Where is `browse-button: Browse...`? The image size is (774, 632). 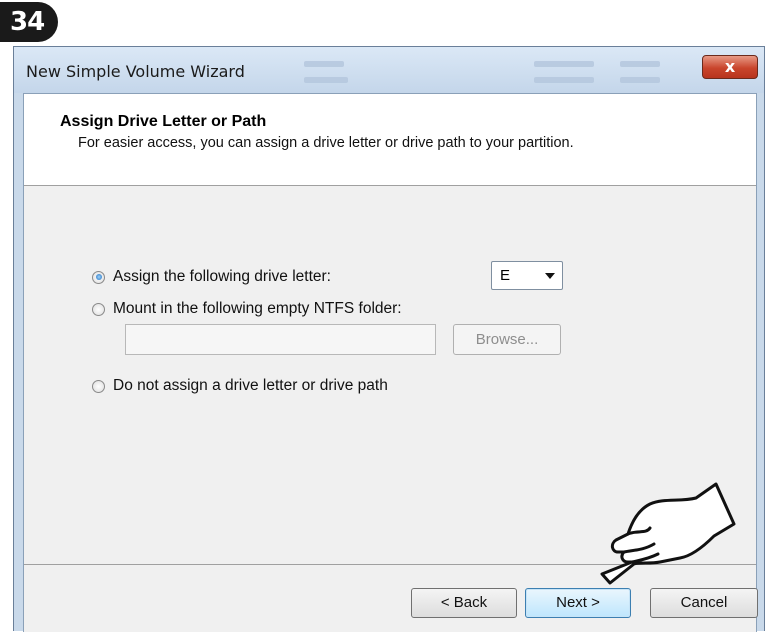 browse-button: Browse... is located at coordinates (507, 339).